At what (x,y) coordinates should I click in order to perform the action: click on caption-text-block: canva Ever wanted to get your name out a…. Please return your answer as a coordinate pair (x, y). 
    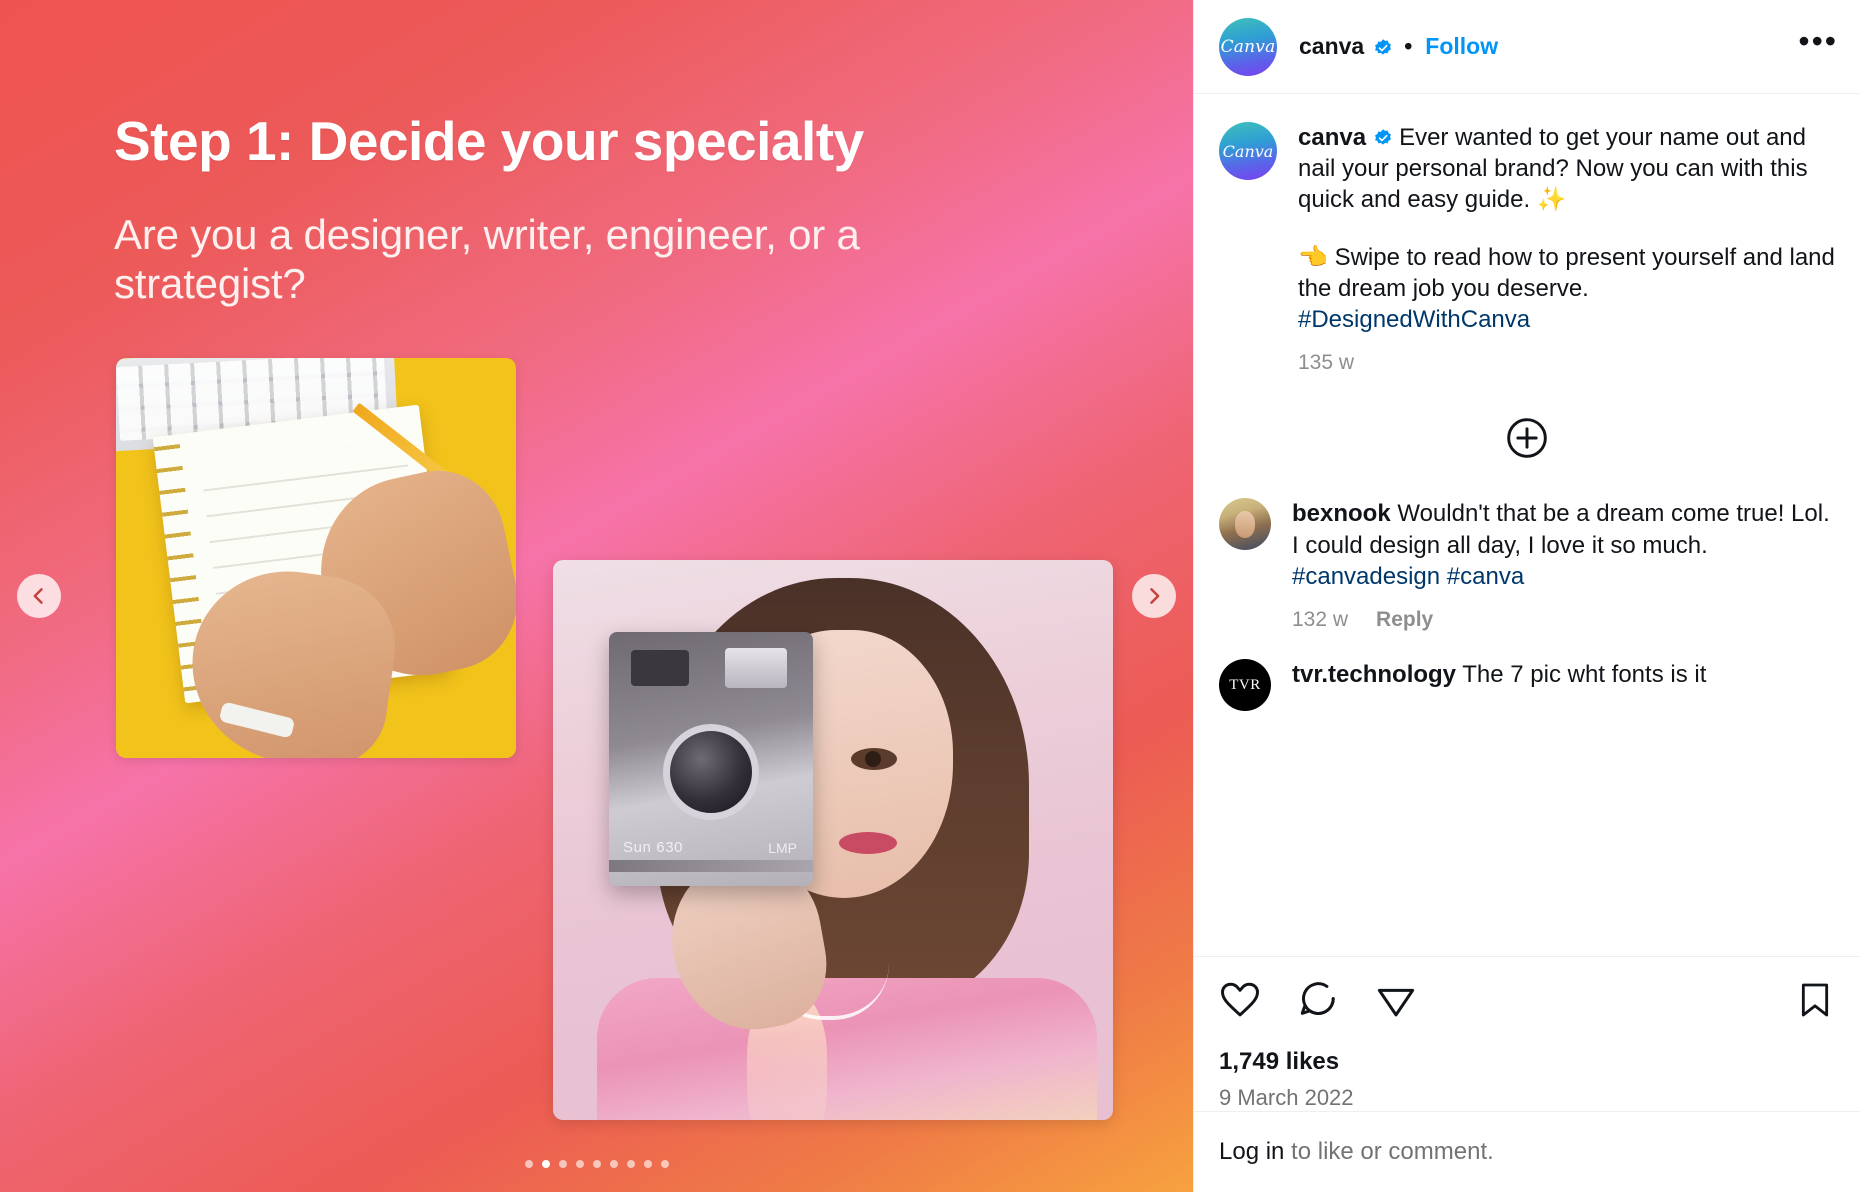
    Looking at the image, I should click on (1567, 249).